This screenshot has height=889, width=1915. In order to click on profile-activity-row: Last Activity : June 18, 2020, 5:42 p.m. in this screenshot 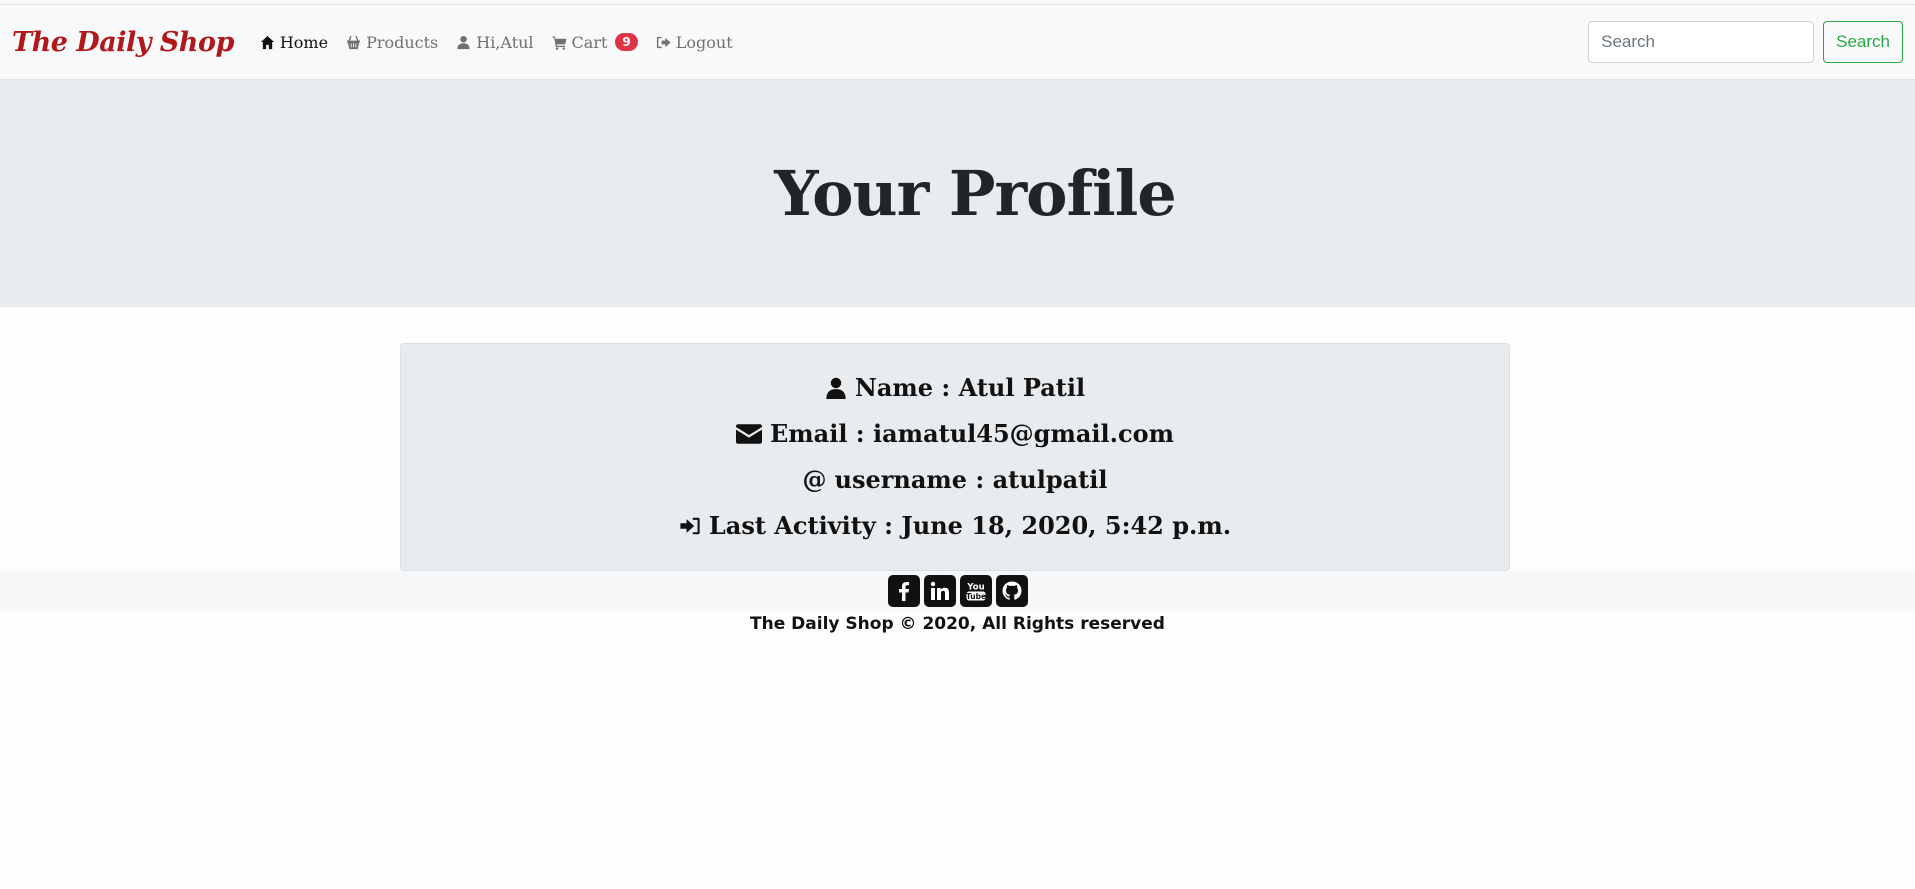, I will do `click(955, 526)`.